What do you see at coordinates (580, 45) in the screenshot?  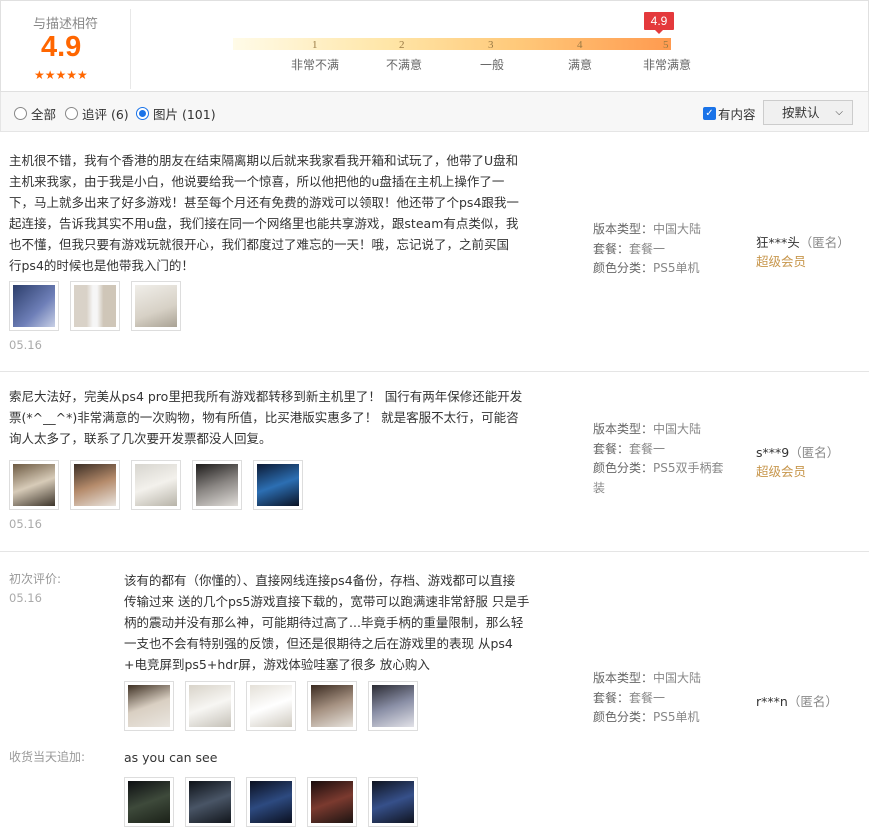 I see `scale-num-4: 4` at bounding box center [580, 45].